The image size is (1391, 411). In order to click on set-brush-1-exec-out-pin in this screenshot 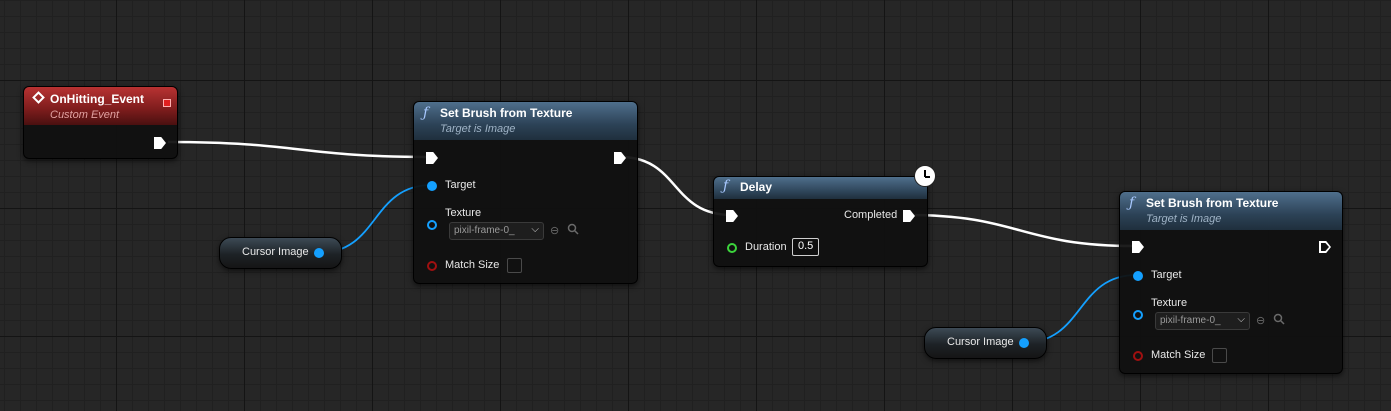, I will do `click(620, 158)`.